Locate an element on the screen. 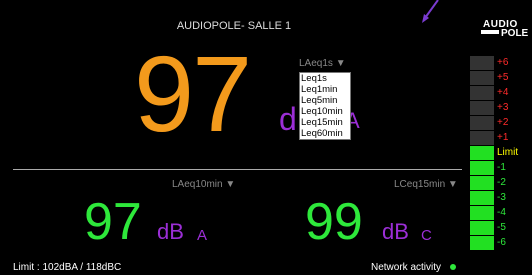 This screenshot has height=275, width=532. right-unit-db: dB is located at coordinates (395, 231).